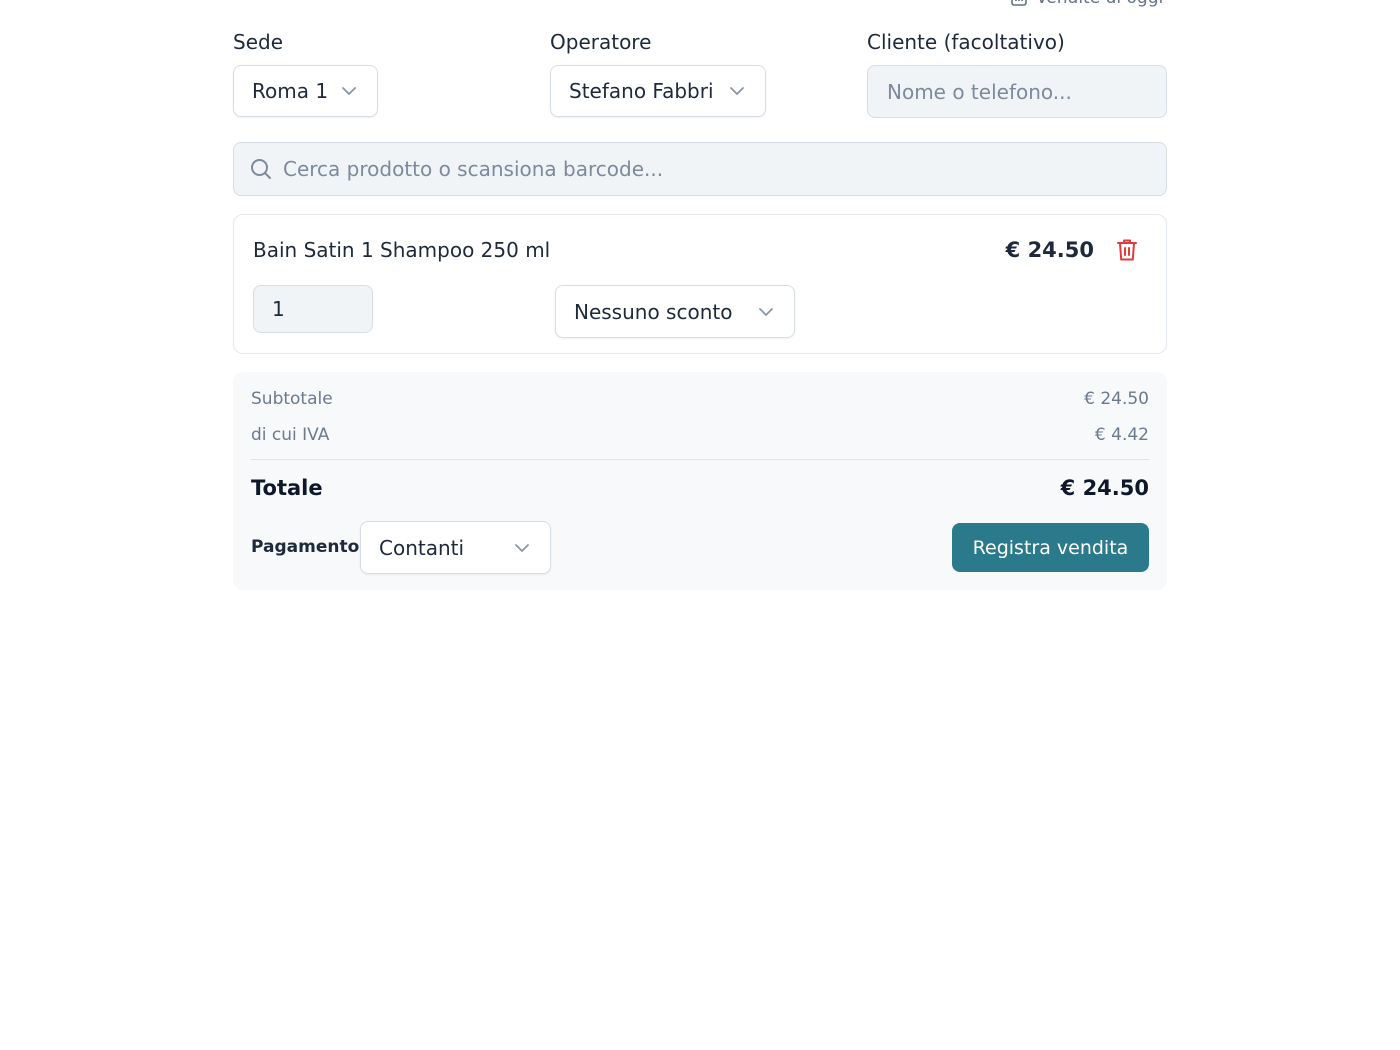  What do you see at coordinates (402, 250) in the screenshot?
I see `product-name: Bain Satin 1 Shampoo 250 ml` at bounding box center [402, 250].